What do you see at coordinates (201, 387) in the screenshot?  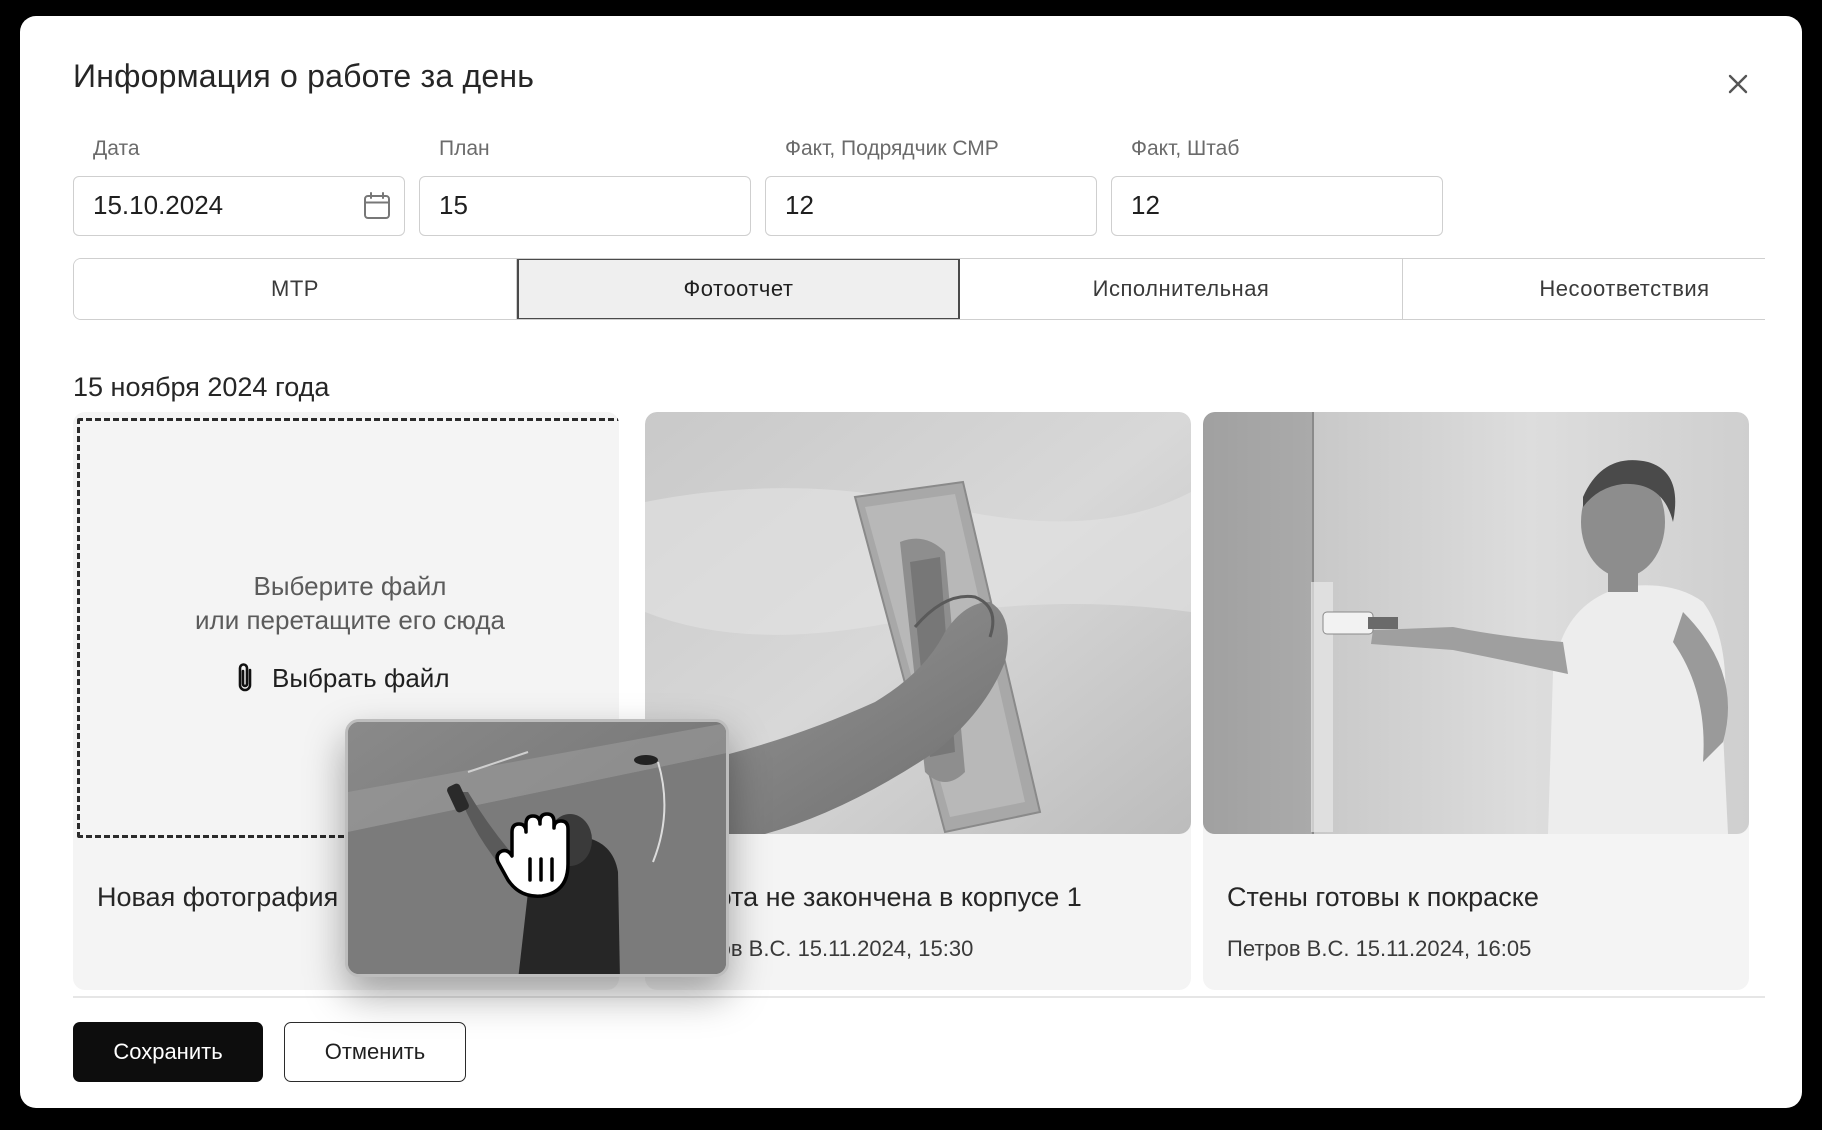 I see `report-date-heading: 15 ноября 2024 года` at bounding box center [201, 387].